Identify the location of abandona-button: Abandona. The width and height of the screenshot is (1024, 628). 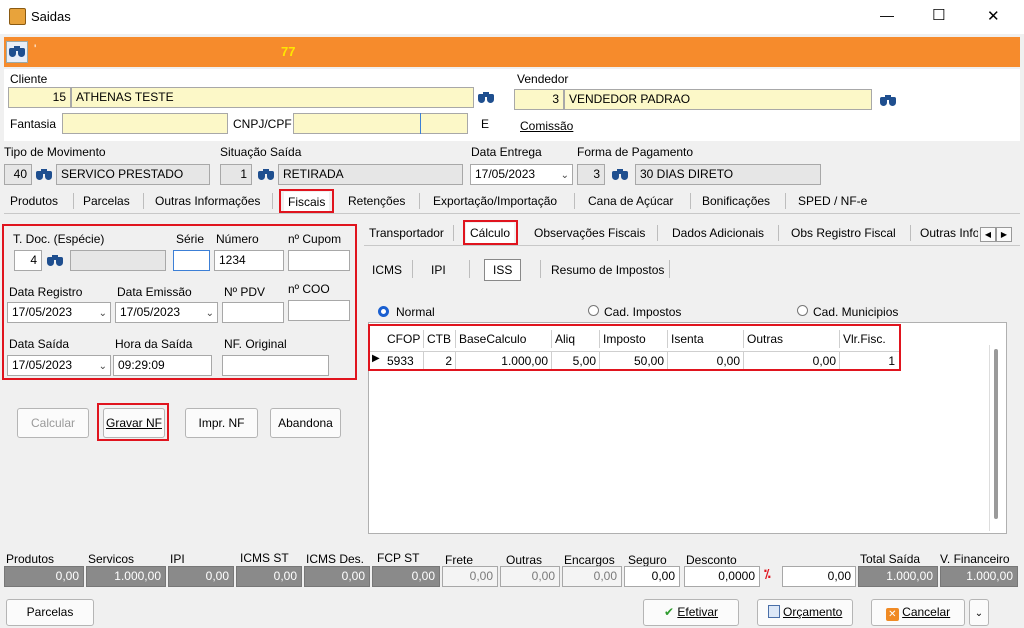
(305, 423).